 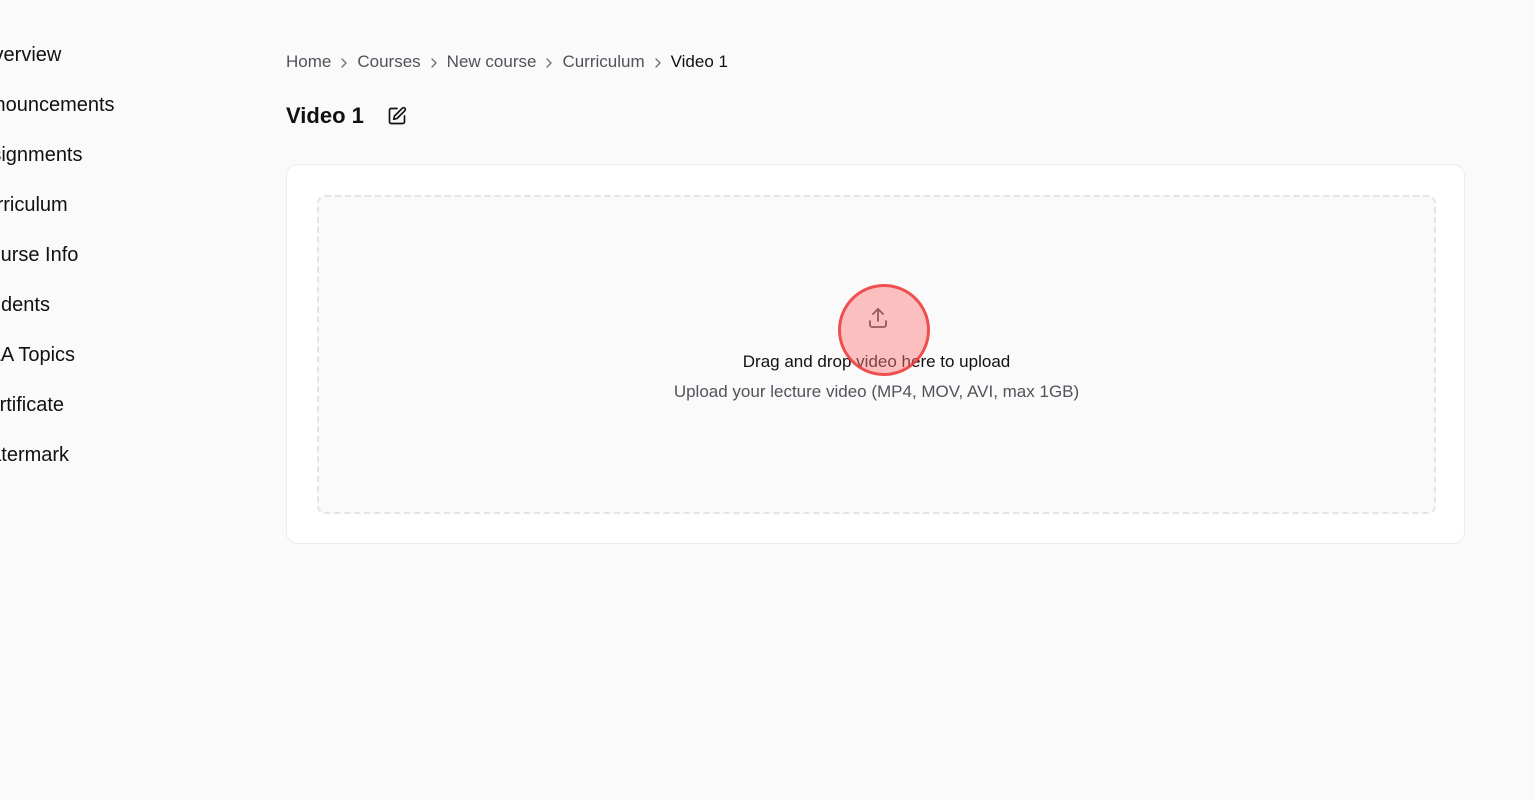 I want to click on sidebar-item-certificate: Certificate, so click(x=57, y=413).